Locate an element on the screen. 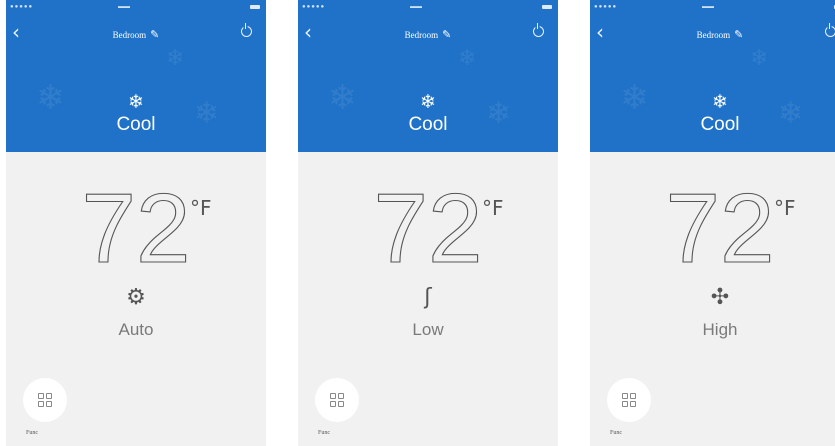 The width and height of the screenshot is (835, 446). fan-speed-label: Auto is located at coordinates (136, 330).